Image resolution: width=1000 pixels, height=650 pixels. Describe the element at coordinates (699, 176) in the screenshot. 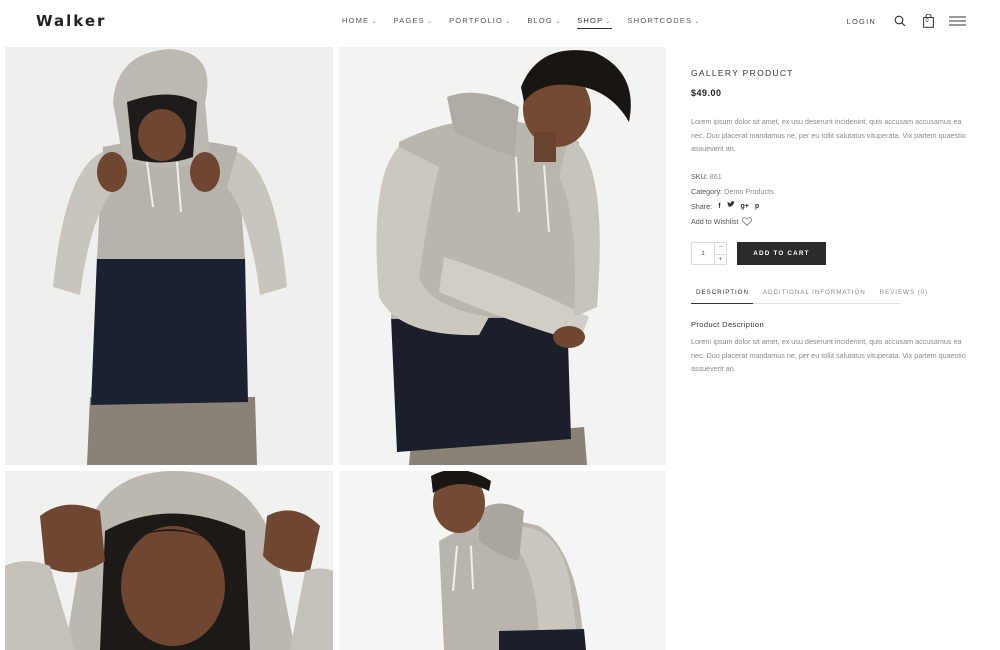

I see `sku-label: SKU:` at that location.